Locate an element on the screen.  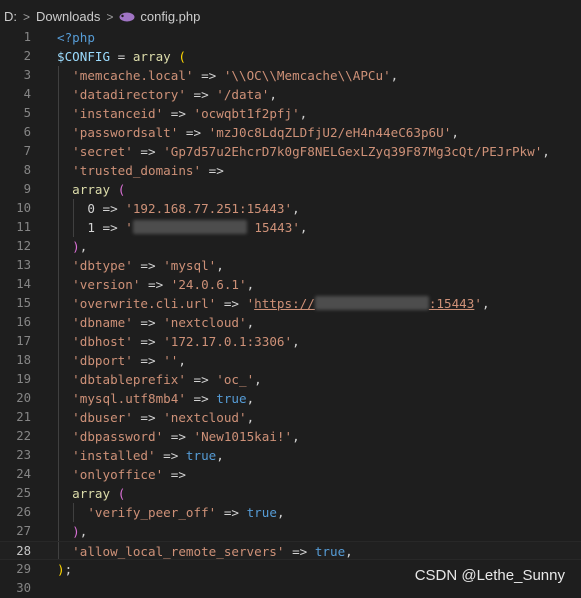
code-token: 1 => is located at coordinates (91, 227).